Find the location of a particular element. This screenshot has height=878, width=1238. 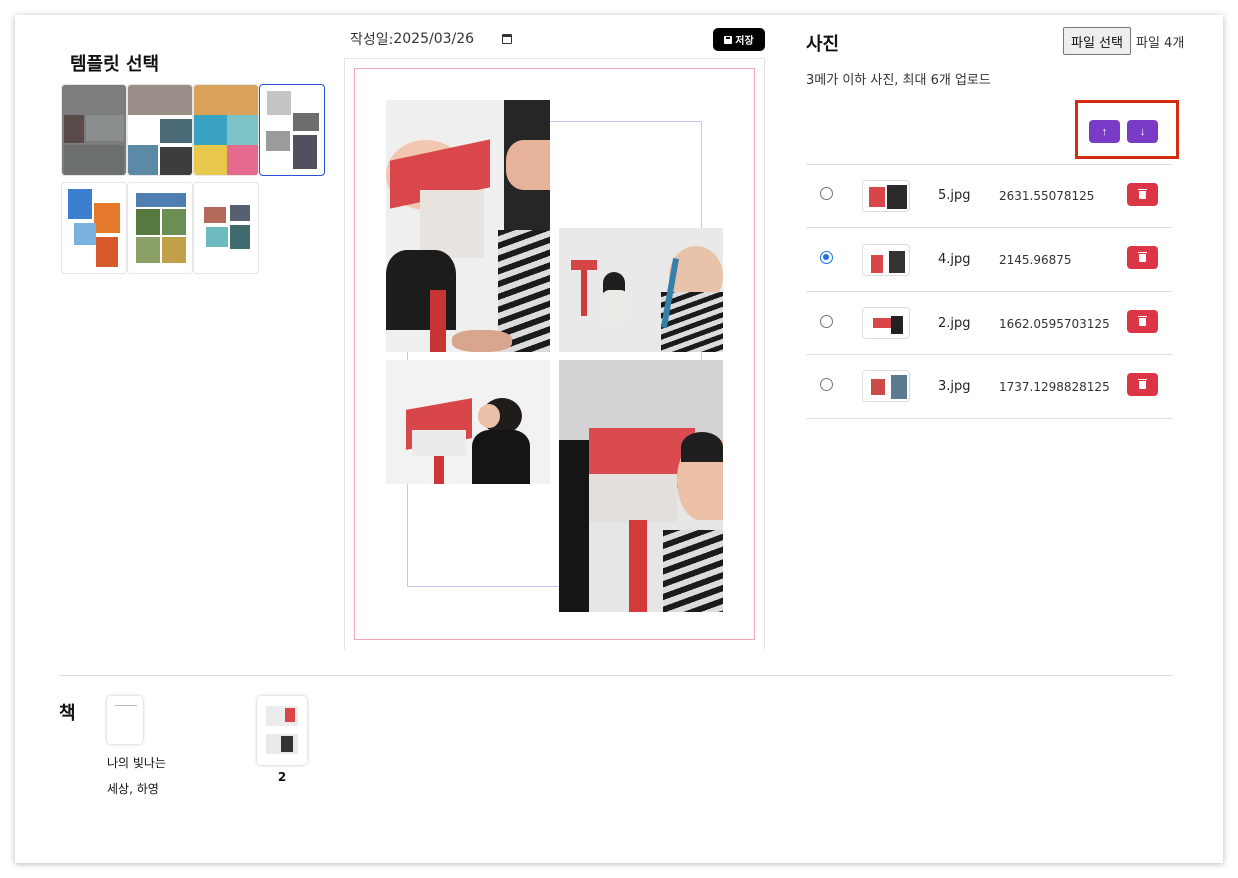

arrow-up-icon: ↑ is located at coordinates (1104, 131).